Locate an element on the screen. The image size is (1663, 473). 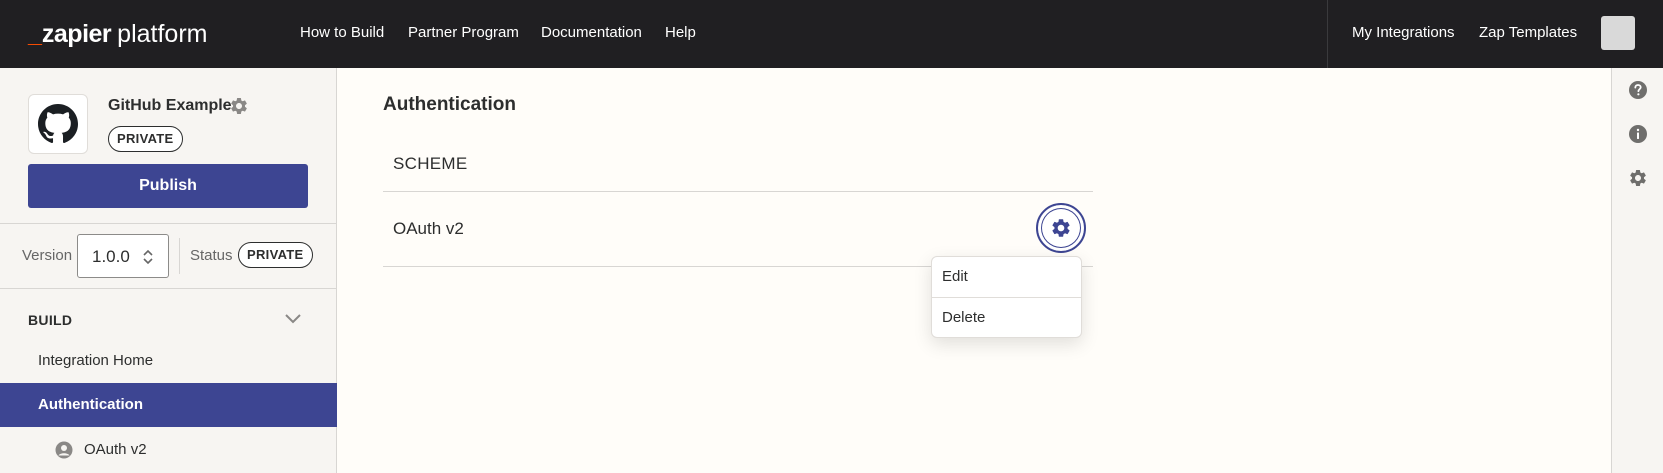
logo-underscore: _ is located at coordinates (35, 34).